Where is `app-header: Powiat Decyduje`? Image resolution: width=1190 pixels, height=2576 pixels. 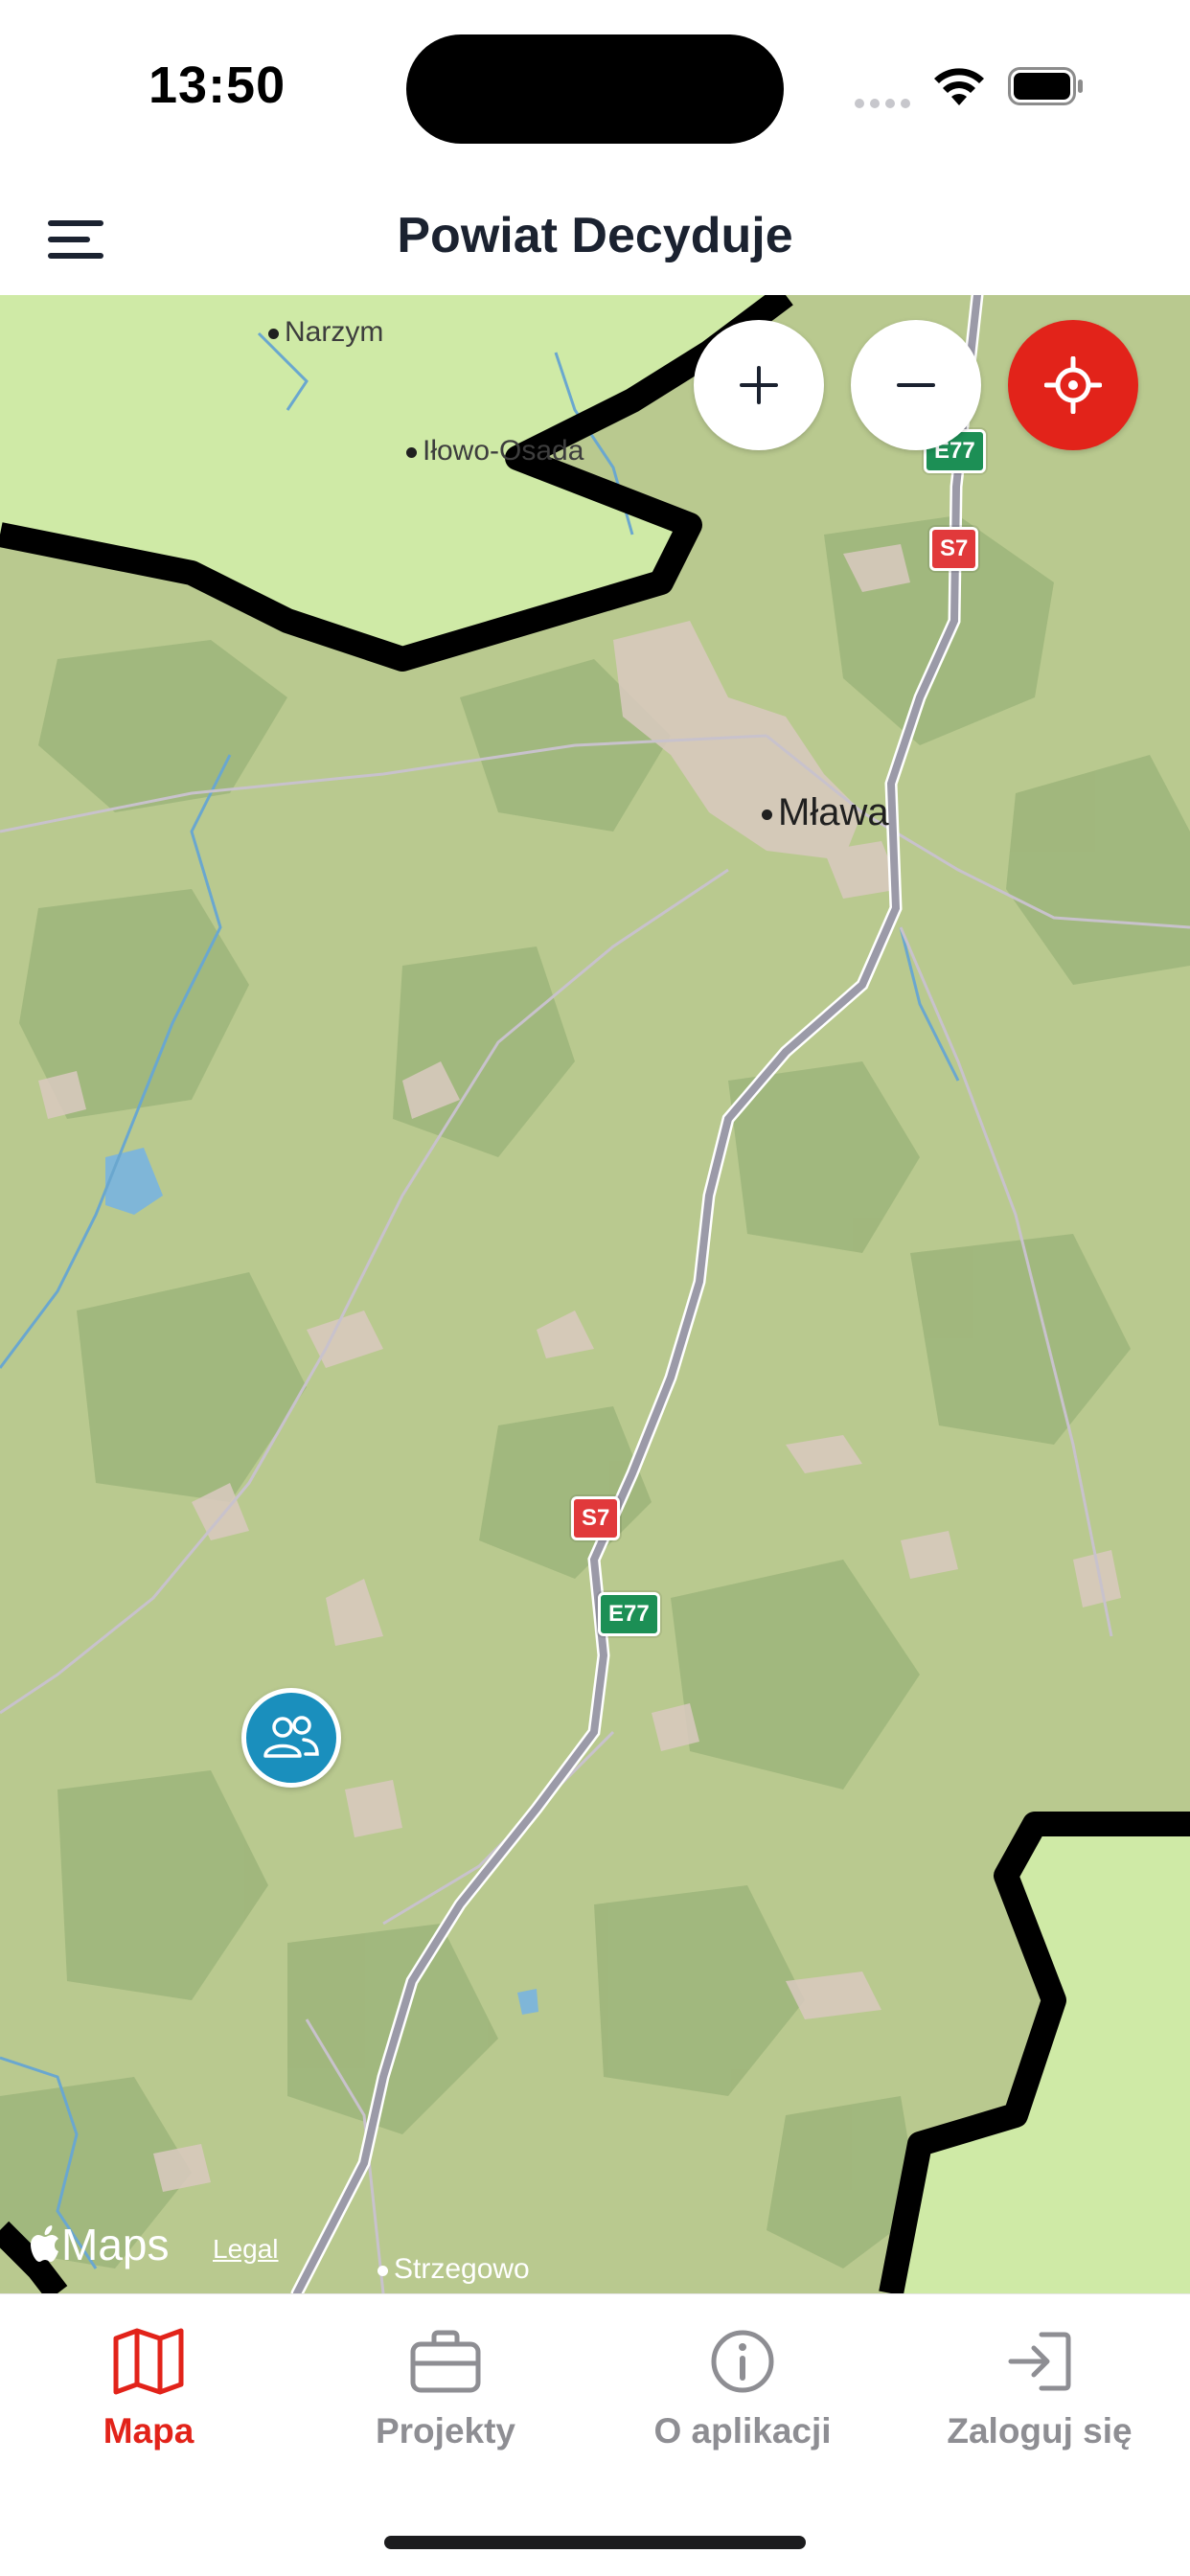
app-header: Powiat Decyduje is located at coordinates (595, 233).